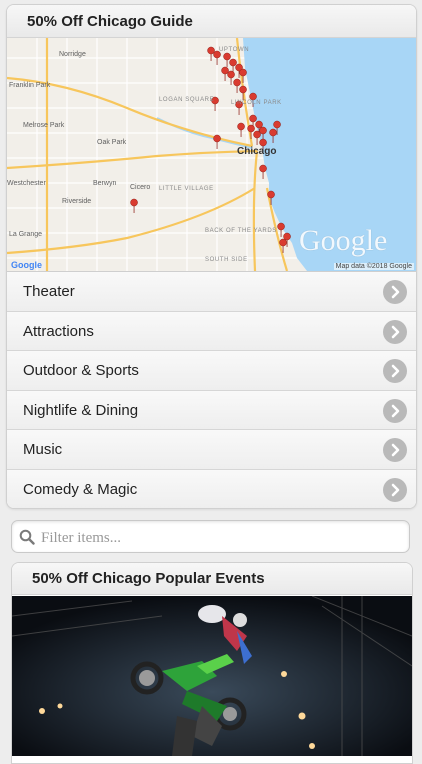 The image size is (422, 764). Describe the element at coordinates (241, 231) in the screenshot. I see `map-label-back-of-the-yards: BACK OF THE YARDS` at that location.